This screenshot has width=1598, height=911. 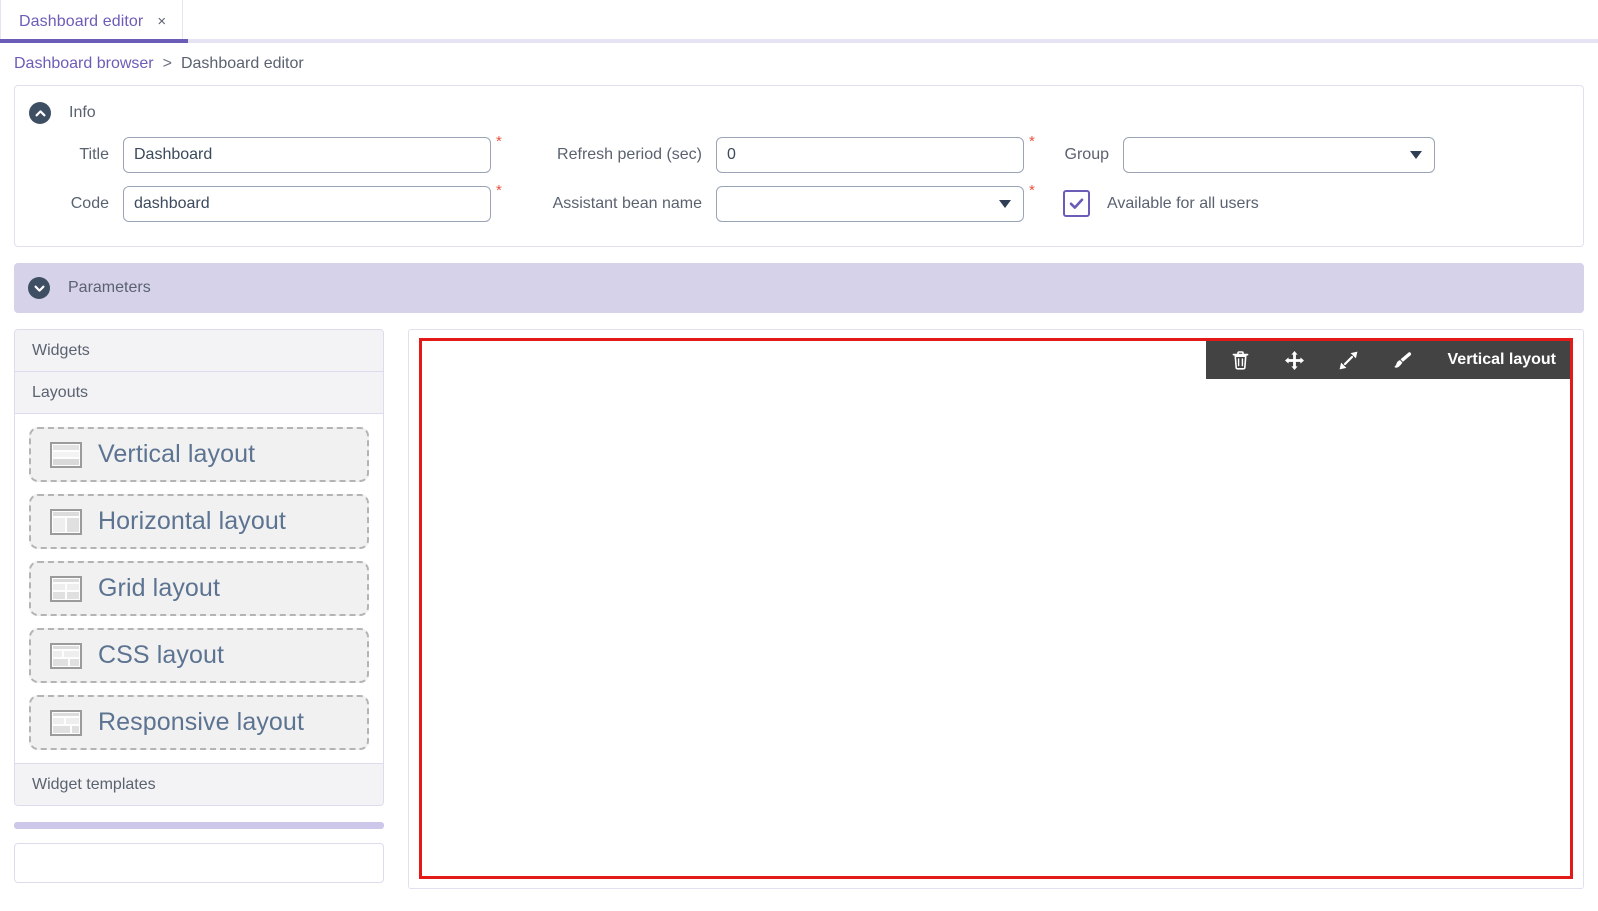 What do you see at coordinates (39, 288) in the screenshot?
I see `chevron-down-icon` at bounding box center [39, 288].